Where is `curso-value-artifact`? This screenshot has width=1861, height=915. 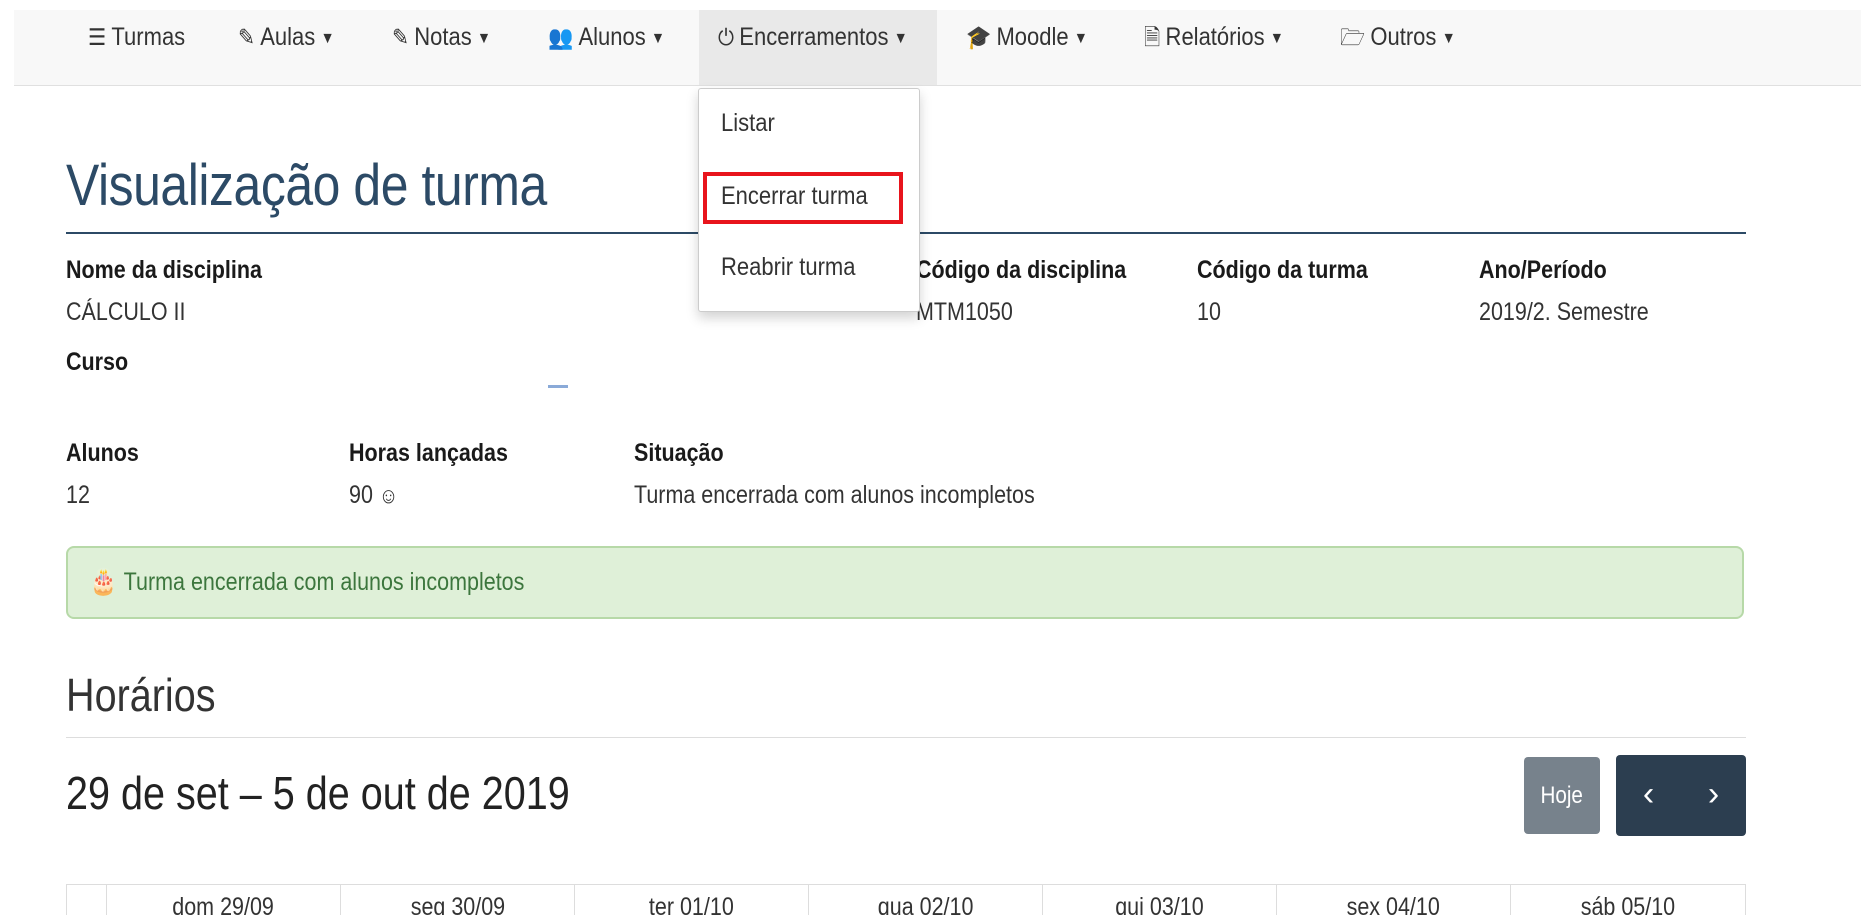
curso-value-artifact is located at coordinates (558, 386).